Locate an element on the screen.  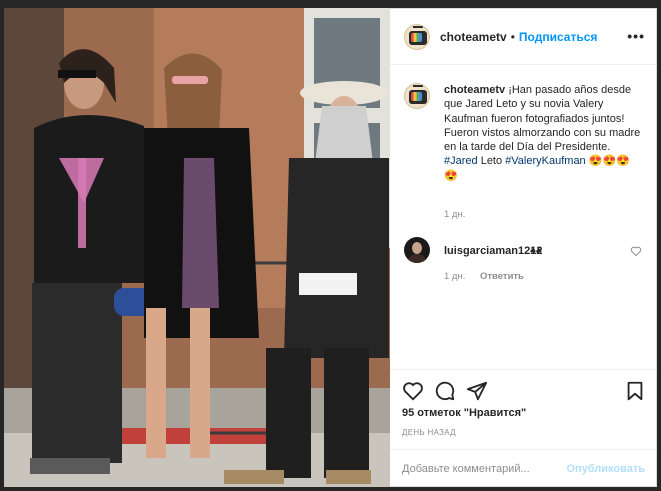
caption-word: Leto is located at coordinates (491, 161).